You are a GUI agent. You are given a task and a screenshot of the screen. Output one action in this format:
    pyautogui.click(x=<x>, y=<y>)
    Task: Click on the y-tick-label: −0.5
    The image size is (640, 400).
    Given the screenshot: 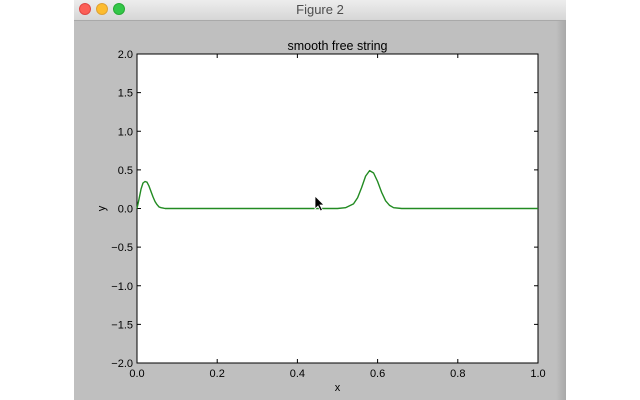 What is the action you would take?
    pyautogui.click(x=122, y=248)
    